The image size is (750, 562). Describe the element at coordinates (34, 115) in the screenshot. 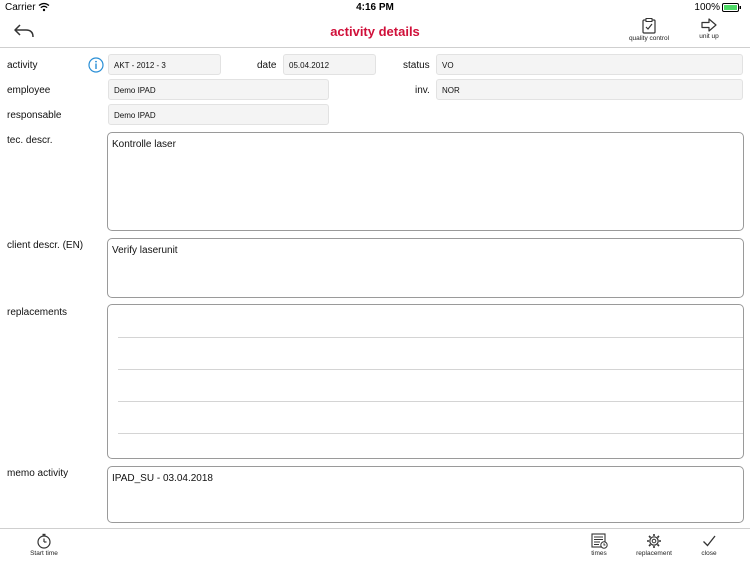

I see `responsable-label: responsable` at that location.